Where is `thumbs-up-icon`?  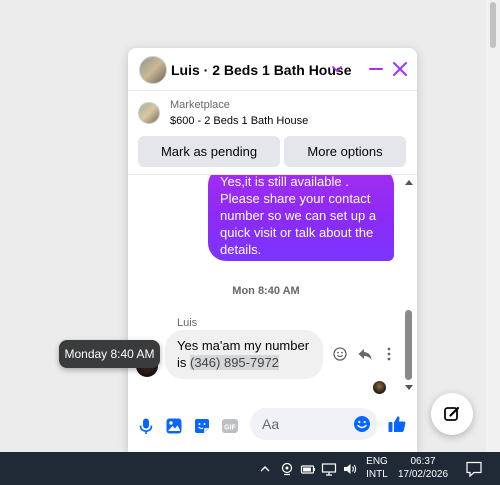 thumbs-up-icon is located at coordinates (397, 424).